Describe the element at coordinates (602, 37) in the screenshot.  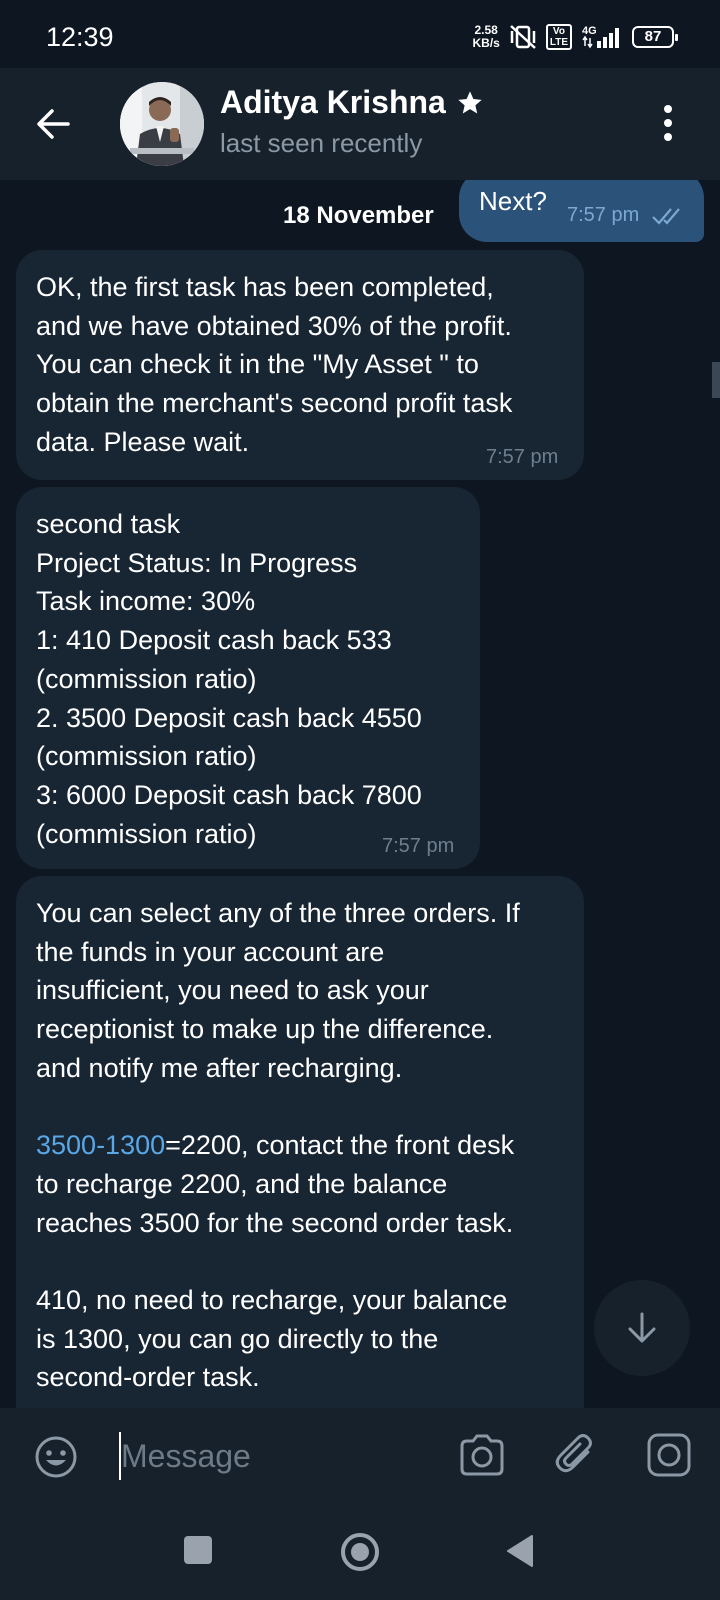
I see `signal-icon: 4G` at that location.